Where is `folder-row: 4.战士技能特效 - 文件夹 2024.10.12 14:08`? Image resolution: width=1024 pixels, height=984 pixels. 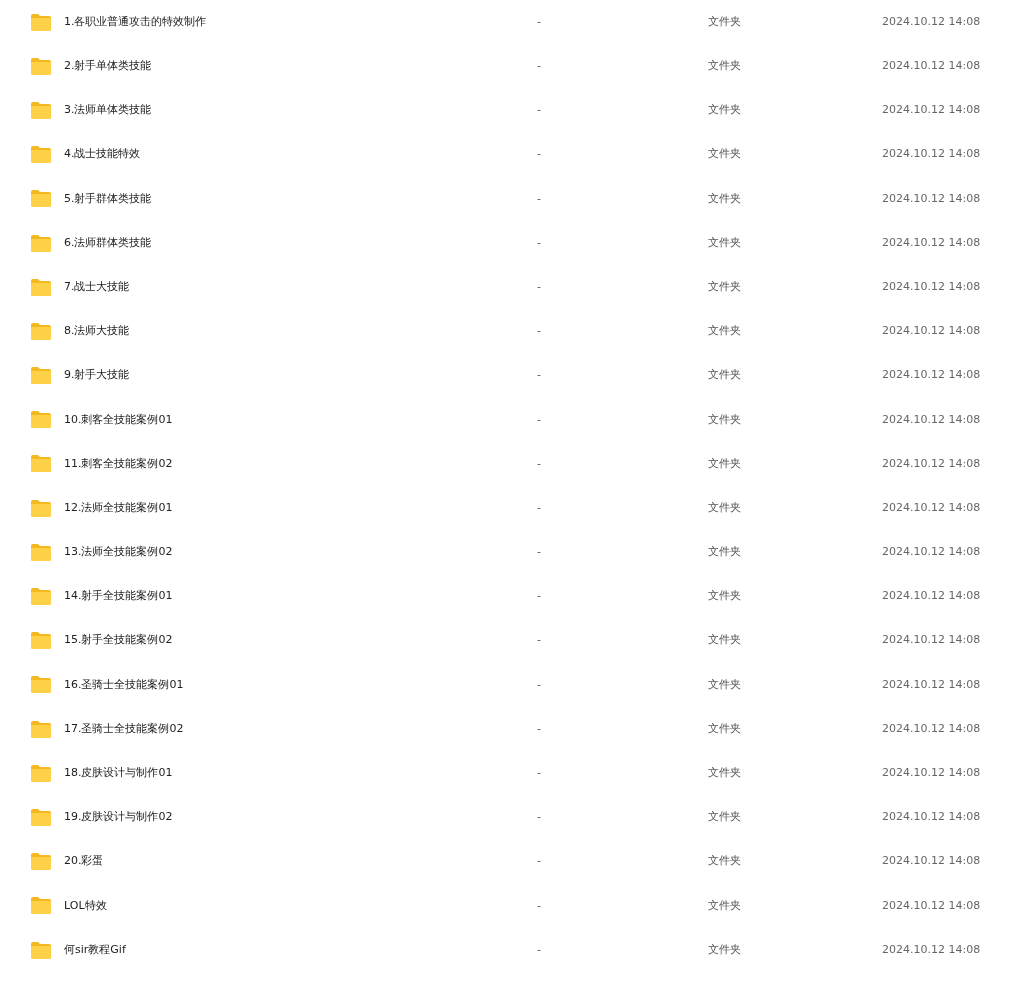 folder-row: 4.战士技能特效 - 文件夹 2024.10.12 14:08 is located at coordinates (512, 154).